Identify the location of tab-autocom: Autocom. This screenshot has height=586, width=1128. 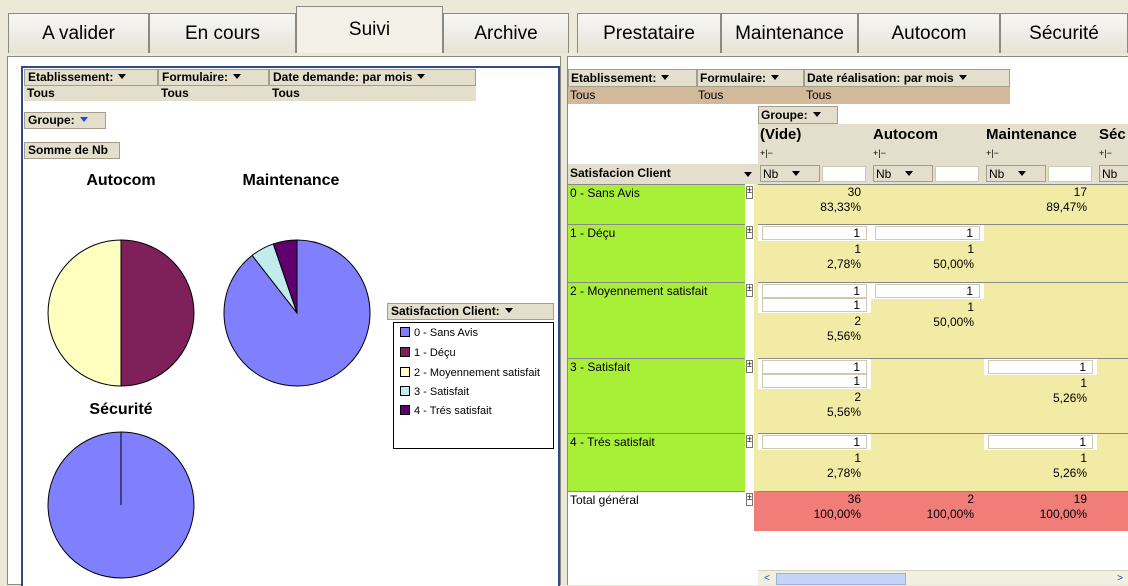
(929, 33).